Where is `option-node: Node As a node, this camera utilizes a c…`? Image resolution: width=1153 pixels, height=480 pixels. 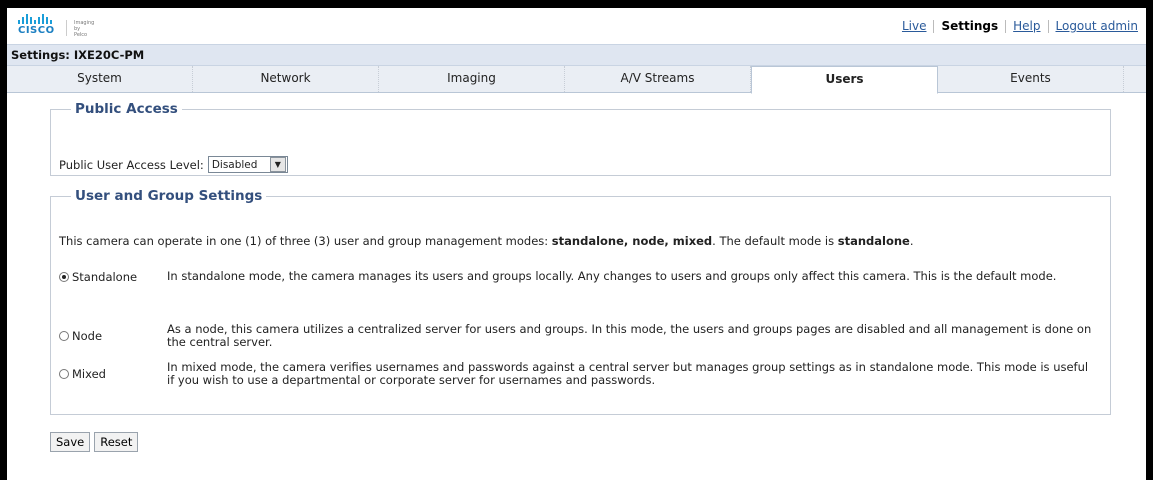 option-node: Node As a node, this camera utilizes a c… is located at coordinates (578, 336).